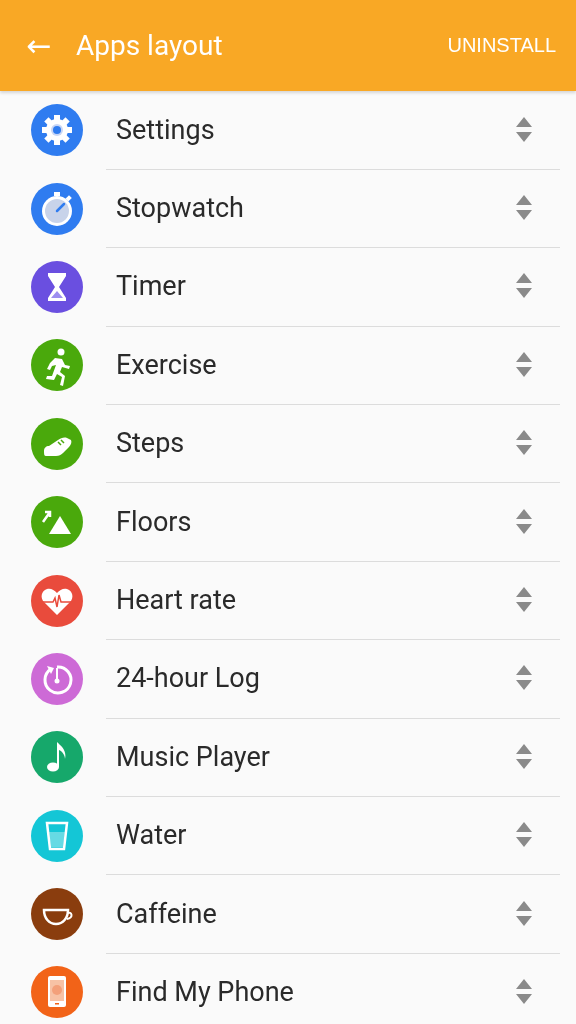 Image resolution: width=576 pixels, height=1024 pixels. I want to click on screen-title: Apps layout, so click(150, 45).